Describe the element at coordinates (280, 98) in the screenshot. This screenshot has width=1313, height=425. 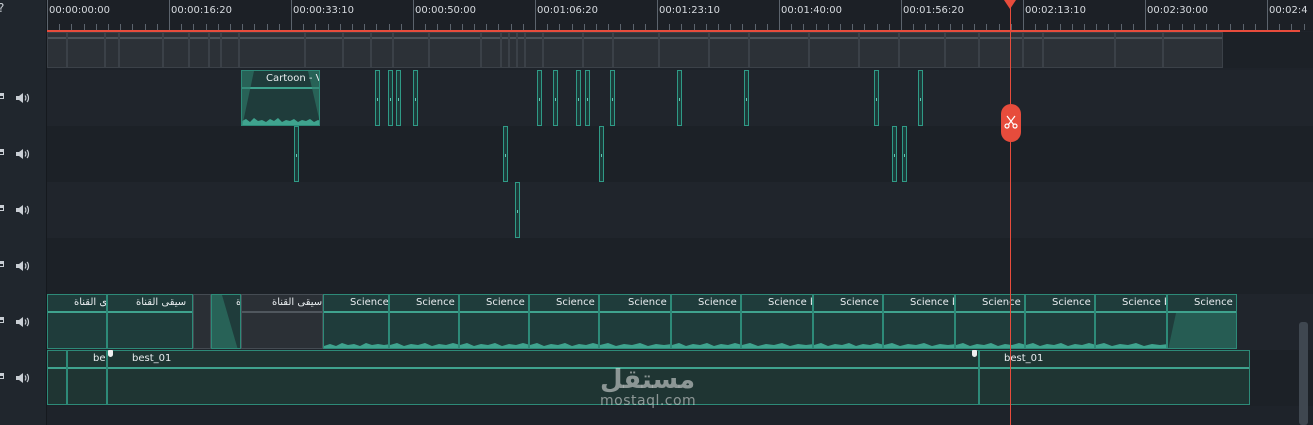
I see `clip-cartoon: Cartoon - V` at that location.